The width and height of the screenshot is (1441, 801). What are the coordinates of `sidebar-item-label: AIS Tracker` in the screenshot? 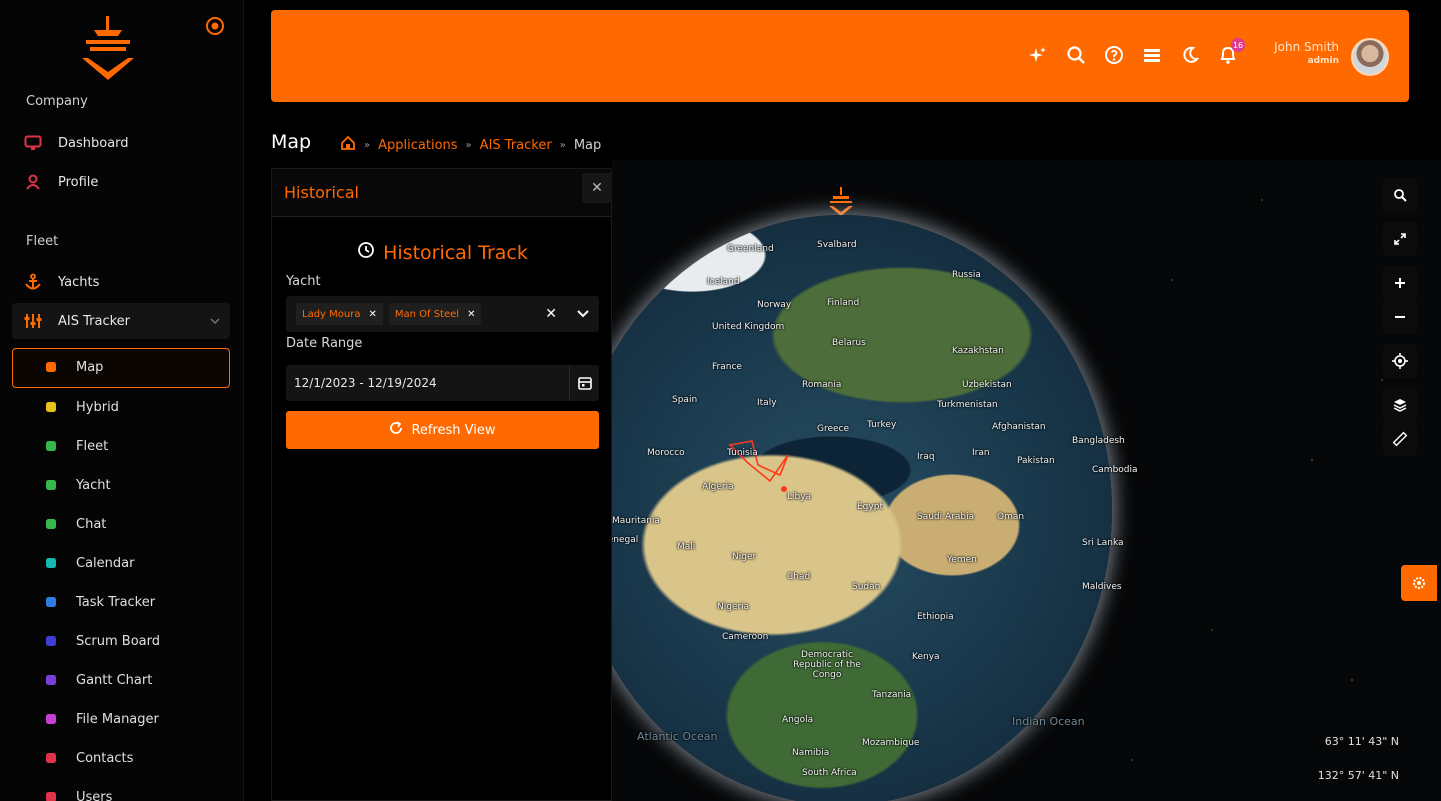 It's located at (94, 321).